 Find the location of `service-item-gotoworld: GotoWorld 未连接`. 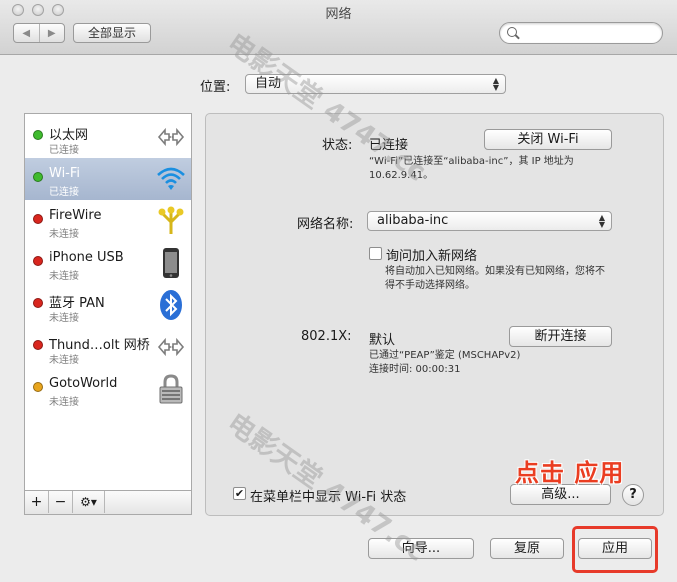

service-item-gotoworld: GotoWorld 未连接 is located at coordinates (108, 389).